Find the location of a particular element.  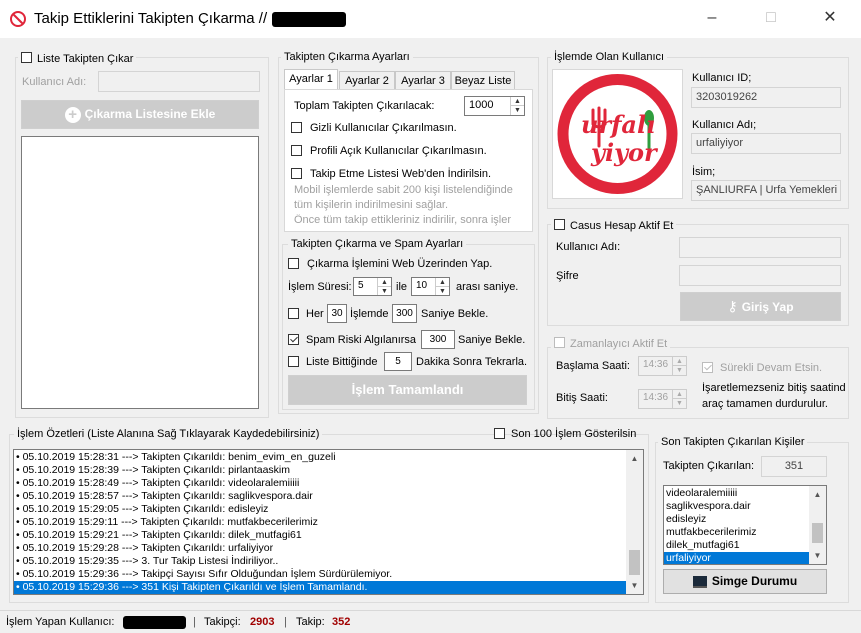

operation-done-button: İşlem Tamamlandı is located at coordinates (407, 390).